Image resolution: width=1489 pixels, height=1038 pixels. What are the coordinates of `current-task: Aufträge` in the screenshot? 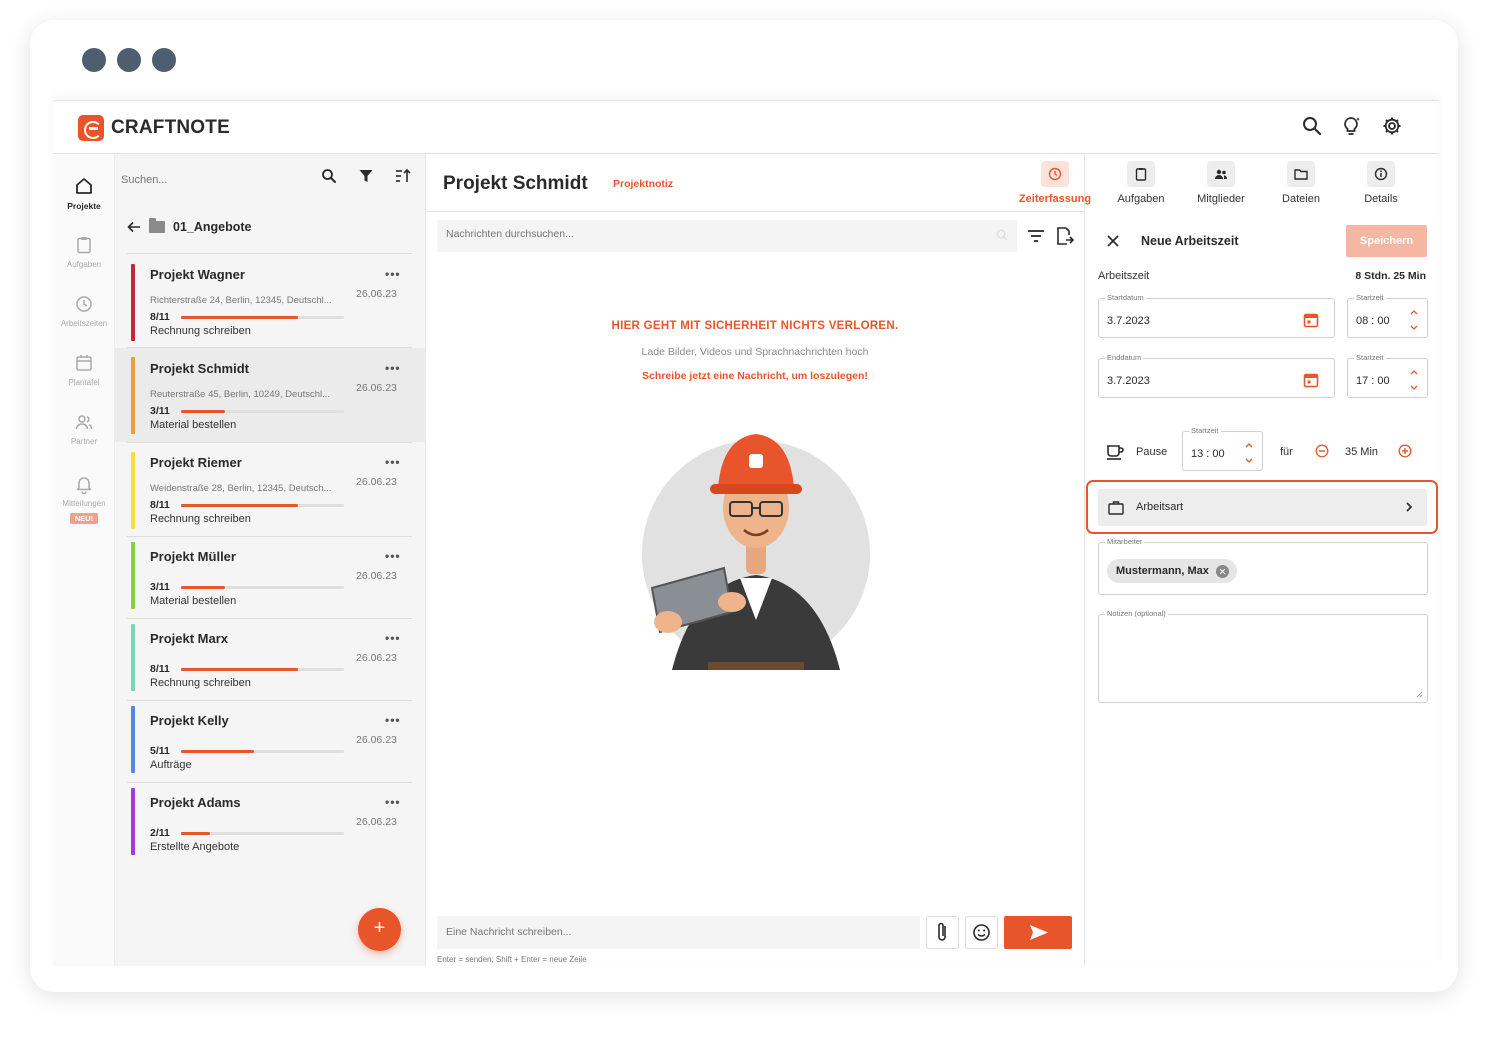 It's located at (171, 765).